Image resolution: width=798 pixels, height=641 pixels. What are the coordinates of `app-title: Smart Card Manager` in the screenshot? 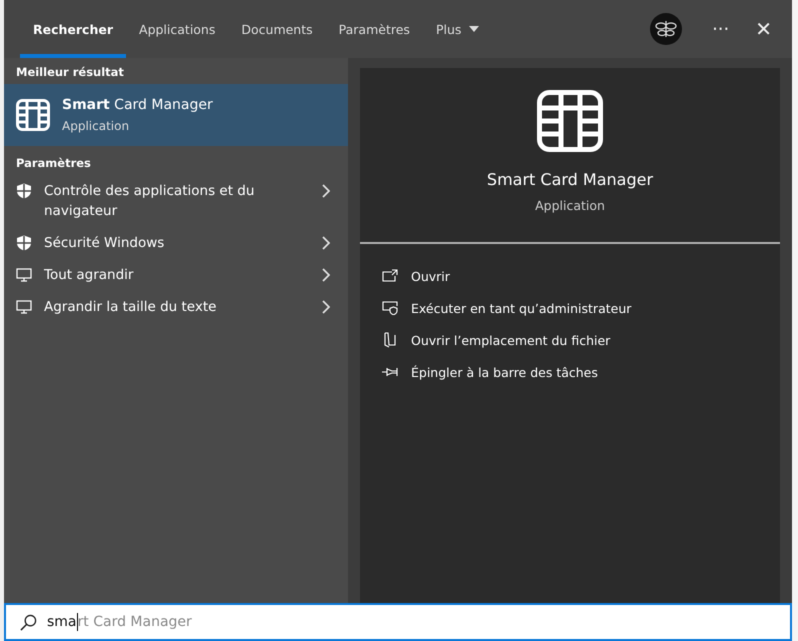 It's located at (570, 179).